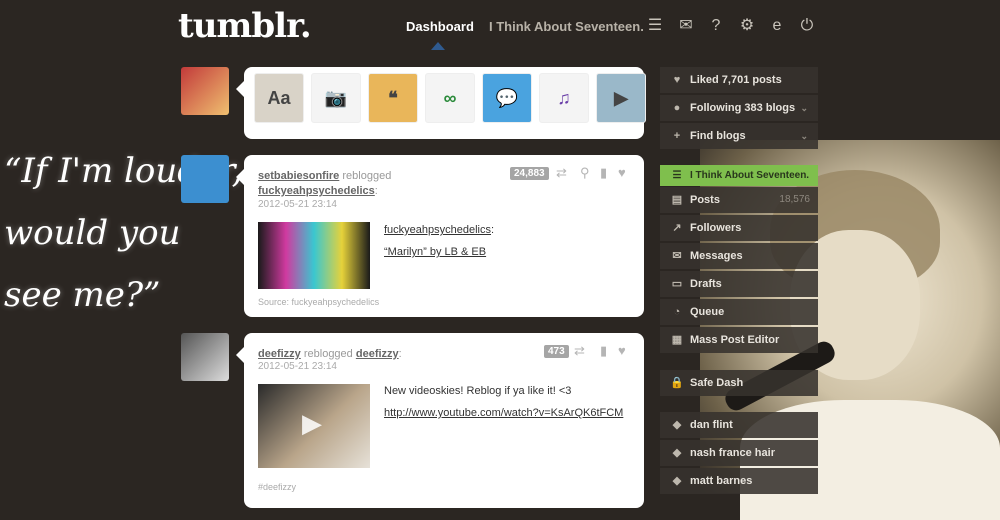  I want to click on post-type-link-glyph: ∞, so click(450, 97).